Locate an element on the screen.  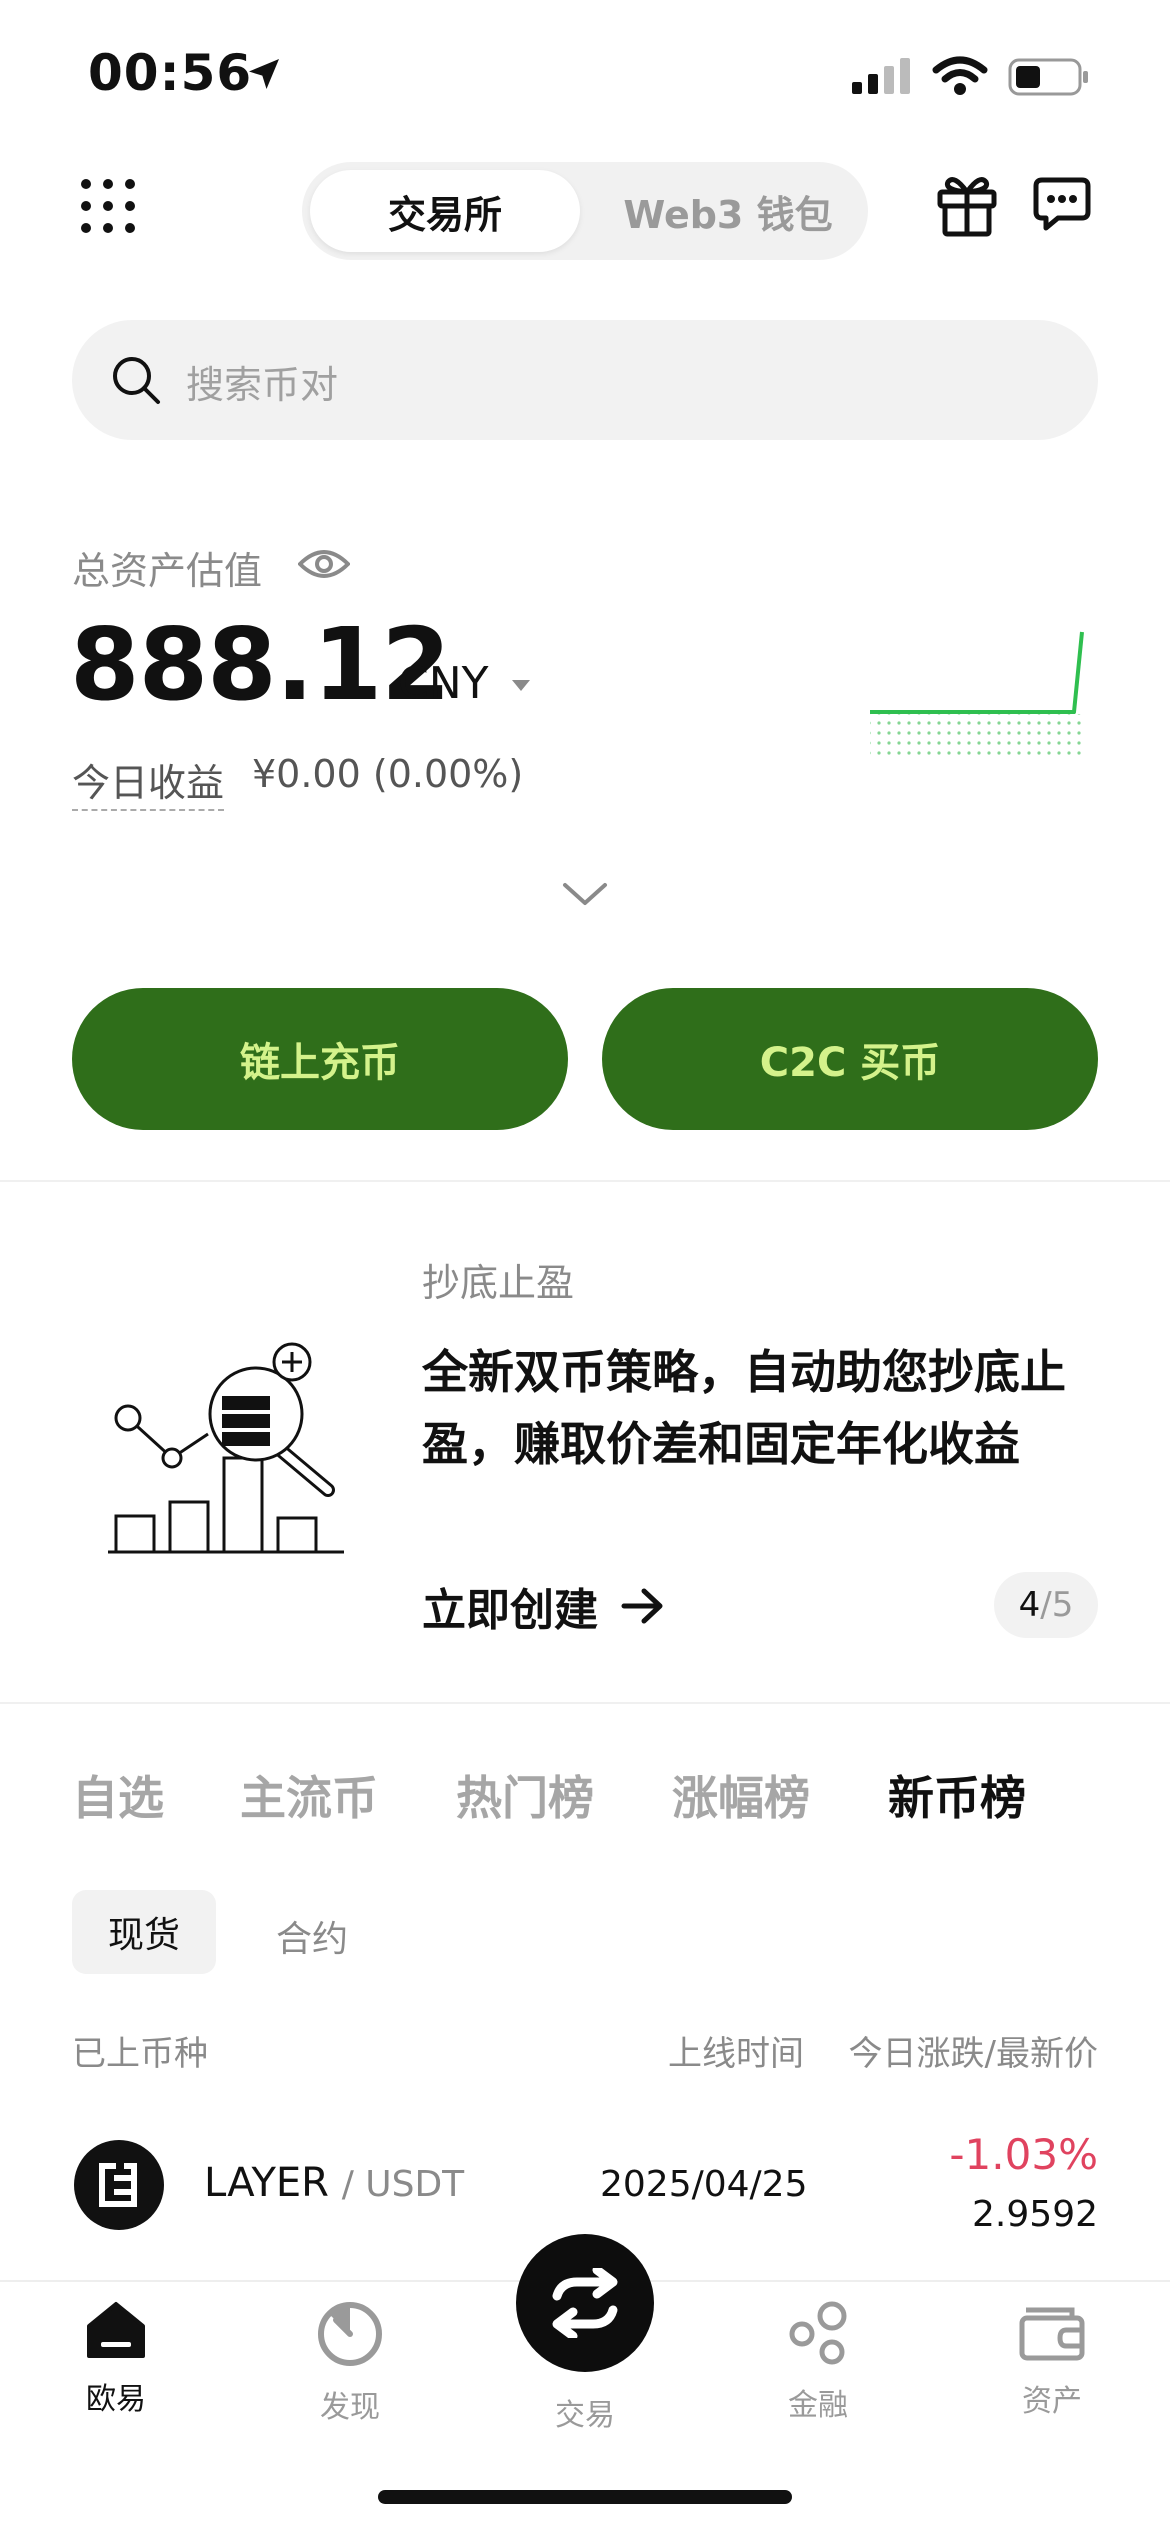
total-assets-value: 888.12 is located at coordinates (260, 664).